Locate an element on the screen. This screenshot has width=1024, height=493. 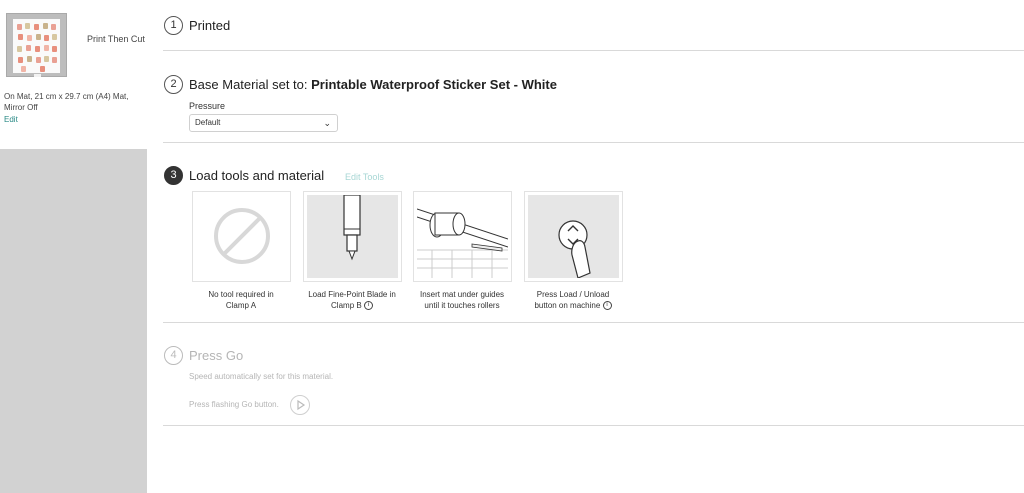
tool-card-clamp-b is located at coordinates (352, 236).